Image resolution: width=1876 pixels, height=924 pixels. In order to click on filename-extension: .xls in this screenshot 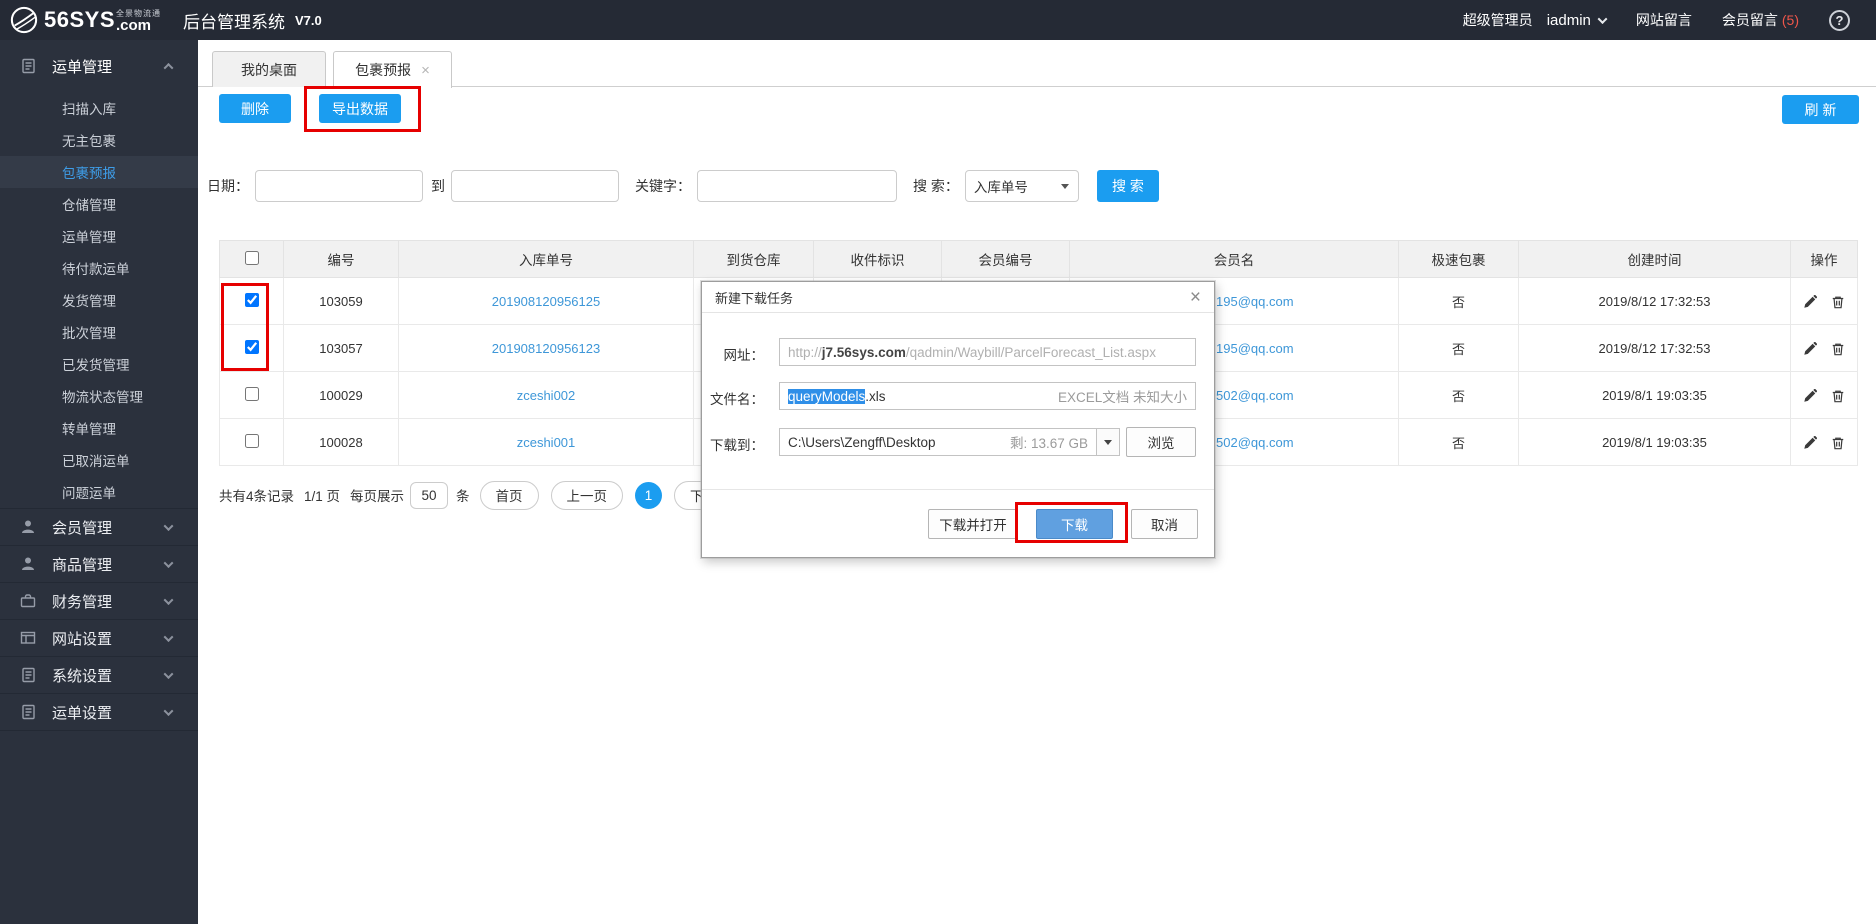, I will do `click(875, 396)`.